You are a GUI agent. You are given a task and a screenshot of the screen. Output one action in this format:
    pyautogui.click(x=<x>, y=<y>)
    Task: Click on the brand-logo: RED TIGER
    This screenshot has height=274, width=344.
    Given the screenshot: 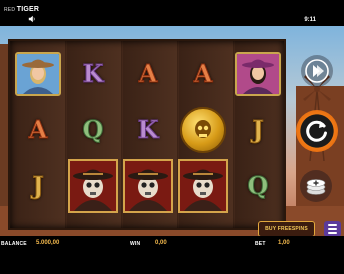 What is the action you would take?
    pyautogui.click(x=22, y=9)
    